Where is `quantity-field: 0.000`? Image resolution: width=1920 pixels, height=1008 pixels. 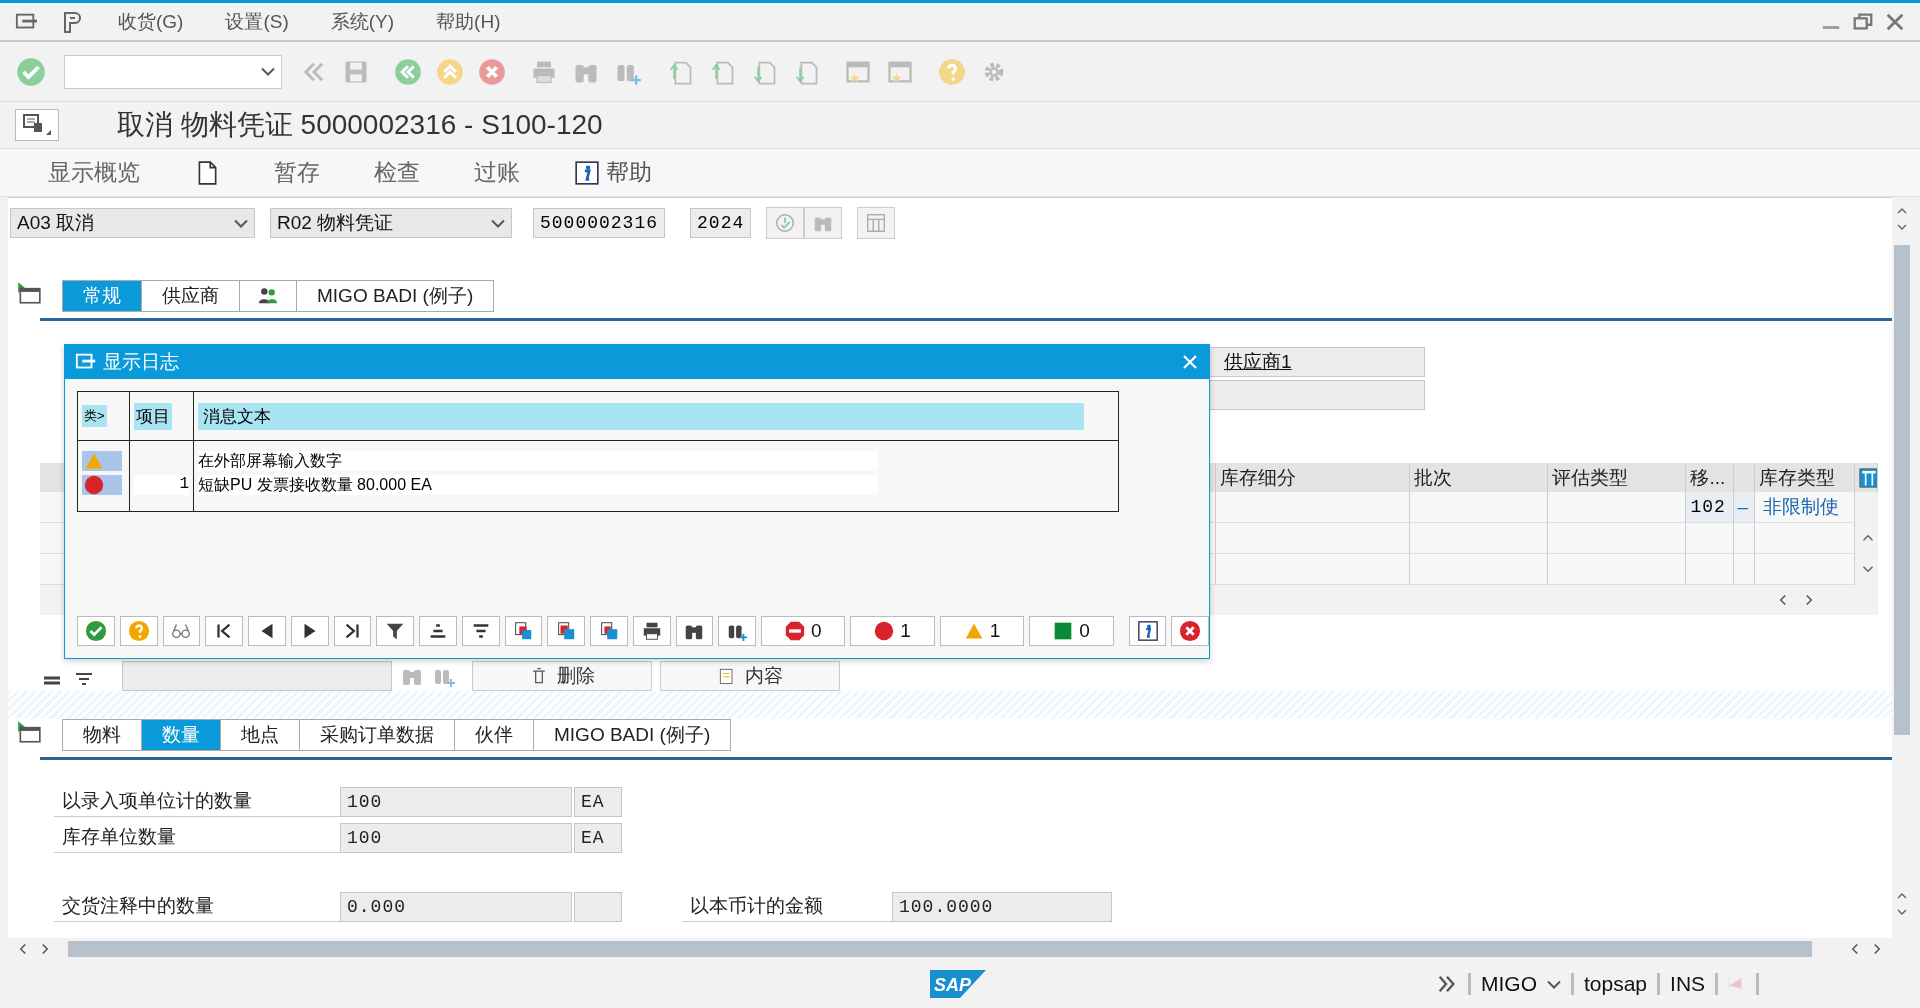 quantity-field: 0.000 is located at coordinates (456, 906).